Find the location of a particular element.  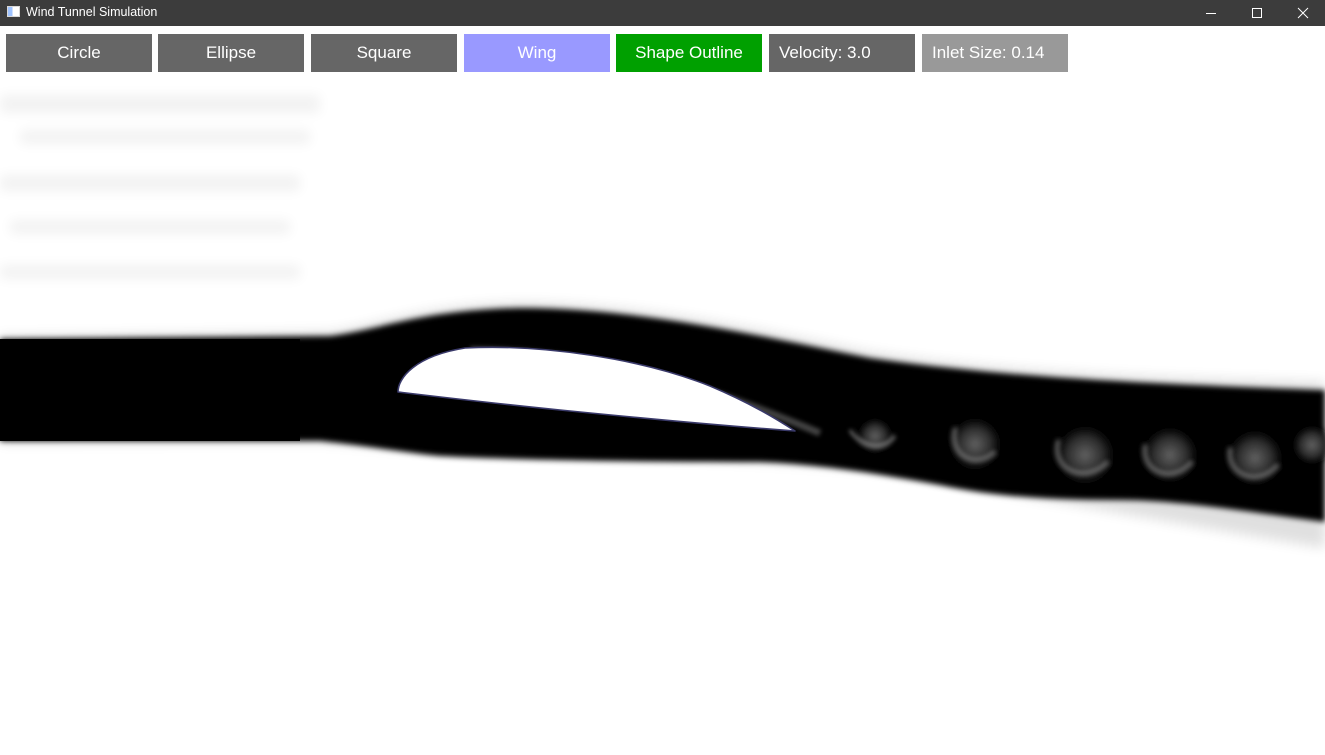

close-icon is located at coordinates (1303, 13).